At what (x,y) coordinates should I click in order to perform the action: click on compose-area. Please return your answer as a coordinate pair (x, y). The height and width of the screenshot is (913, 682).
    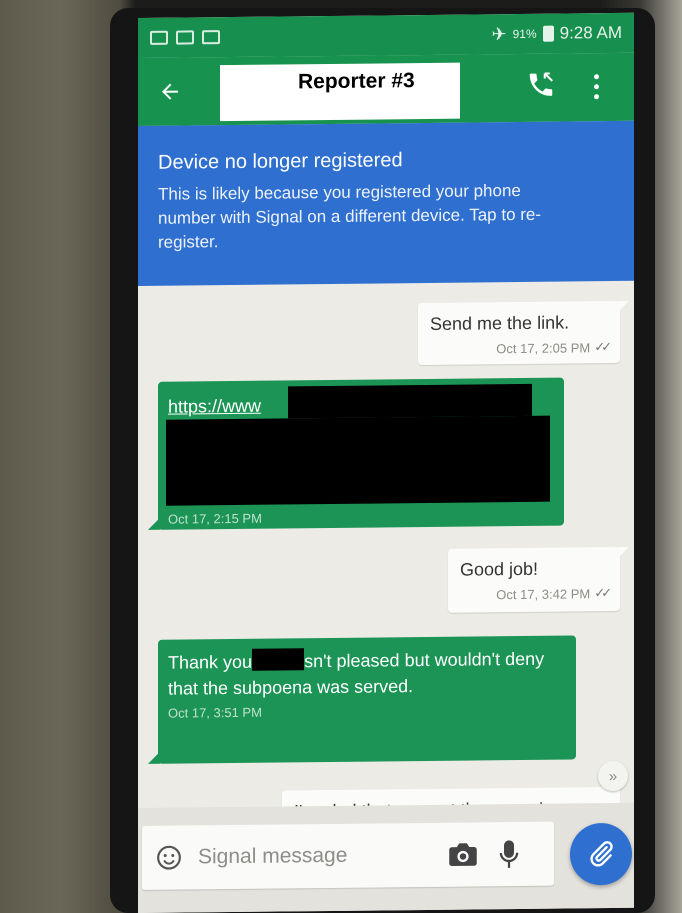
    Looking at the image, I should click on (386, 857).